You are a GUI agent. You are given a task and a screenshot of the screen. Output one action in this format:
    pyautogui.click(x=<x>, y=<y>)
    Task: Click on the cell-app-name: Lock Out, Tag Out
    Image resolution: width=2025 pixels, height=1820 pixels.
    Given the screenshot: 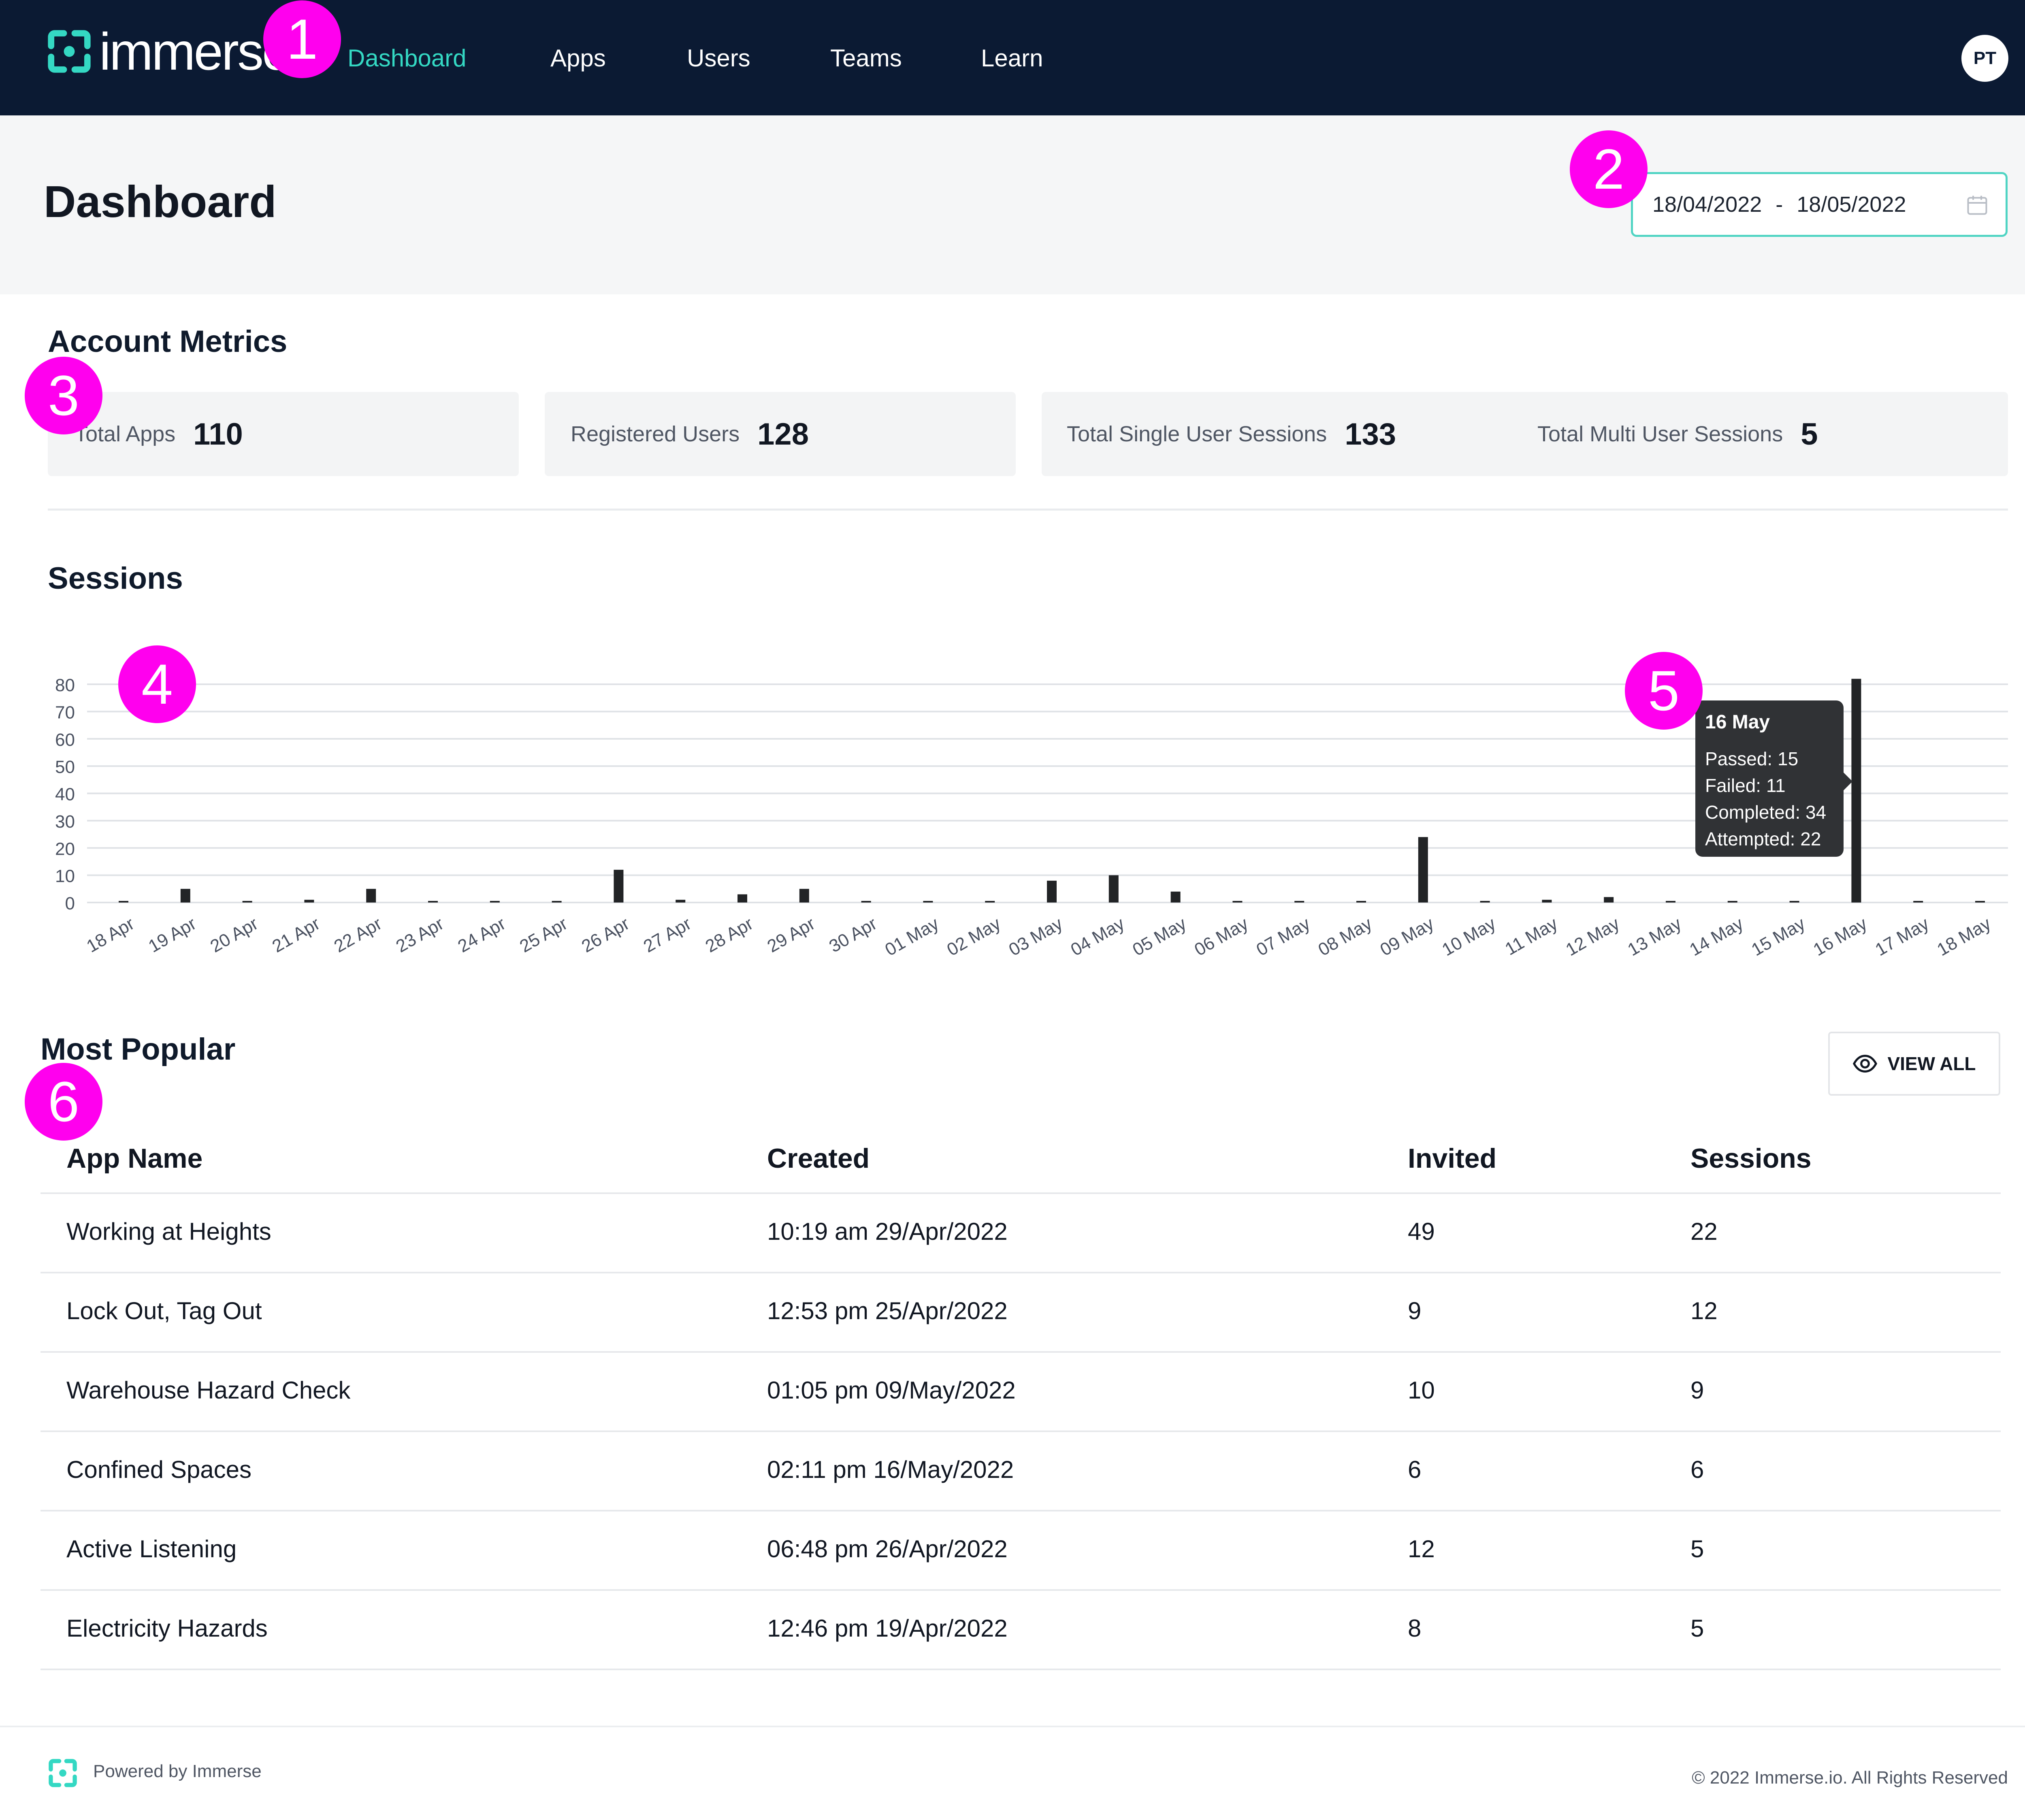 What is the action you would take?
    pyautogui.click(x=164, y=1311)
    